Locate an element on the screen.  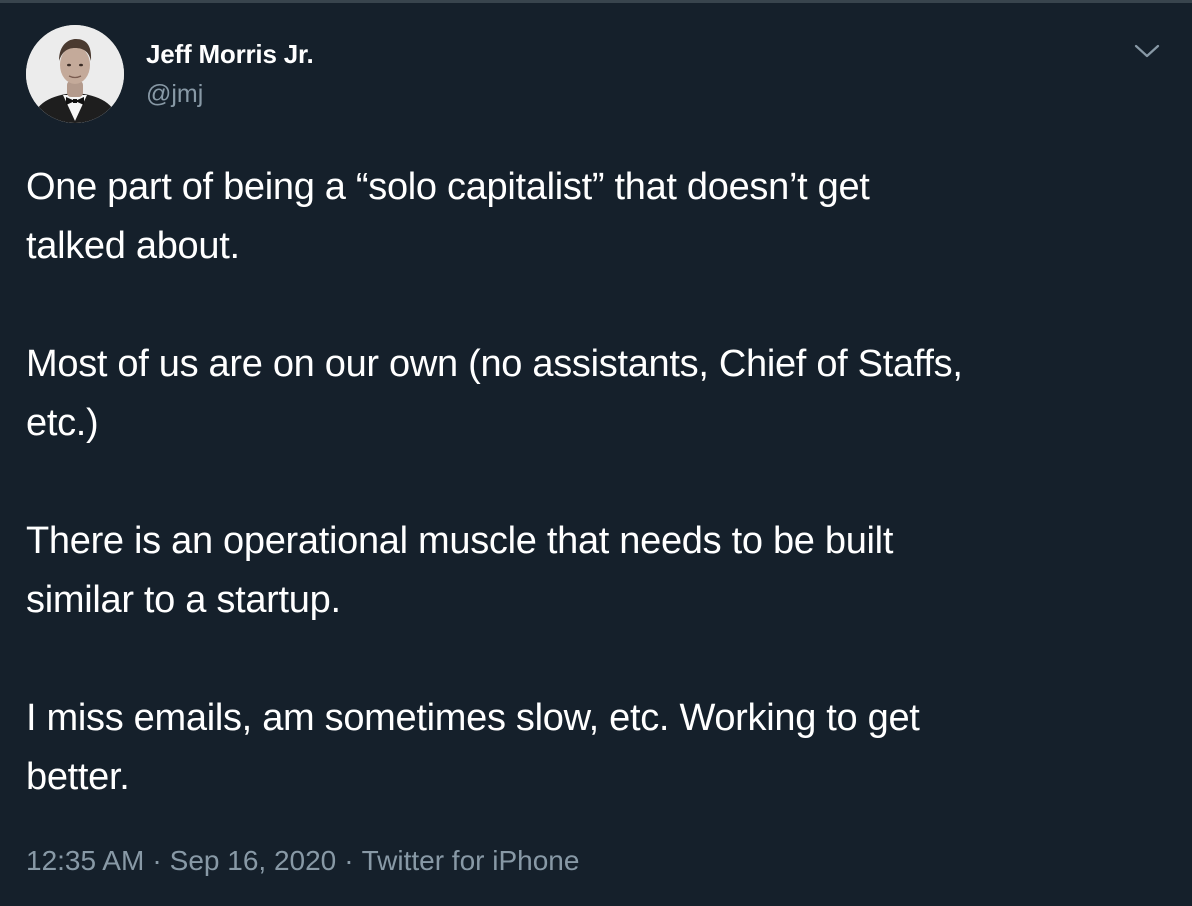
tweet-metadata: 12:35 AM · Sep 16, 2020 · Twitter for iPhone is located at coordinates (302, 861).